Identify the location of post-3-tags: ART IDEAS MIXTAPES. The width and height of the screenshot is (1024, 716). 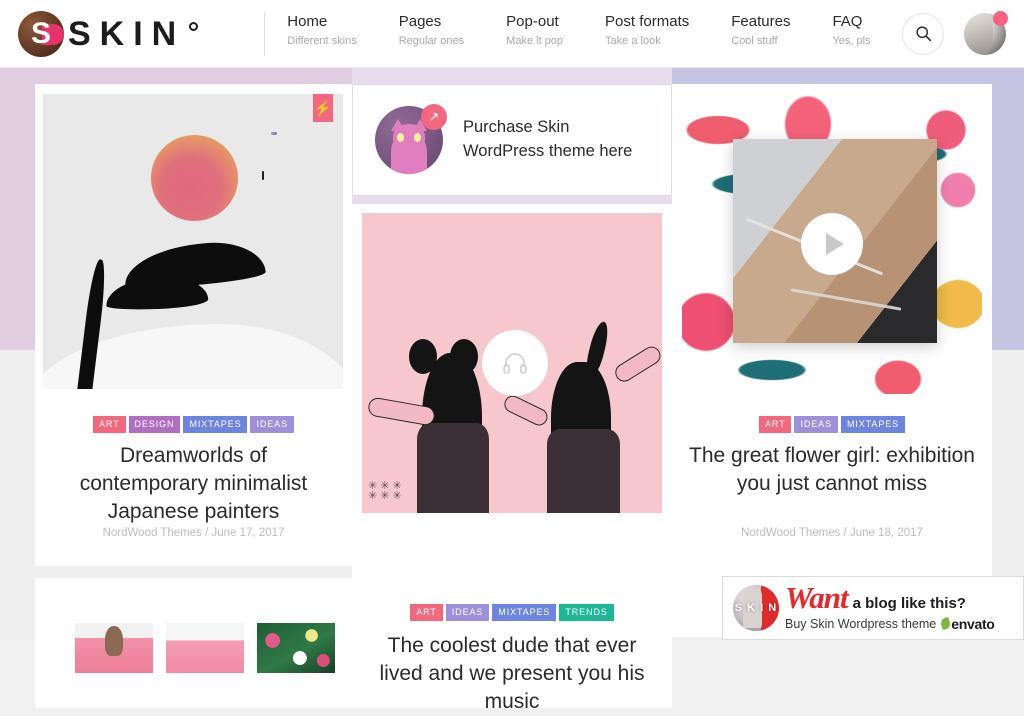
(832, 424).